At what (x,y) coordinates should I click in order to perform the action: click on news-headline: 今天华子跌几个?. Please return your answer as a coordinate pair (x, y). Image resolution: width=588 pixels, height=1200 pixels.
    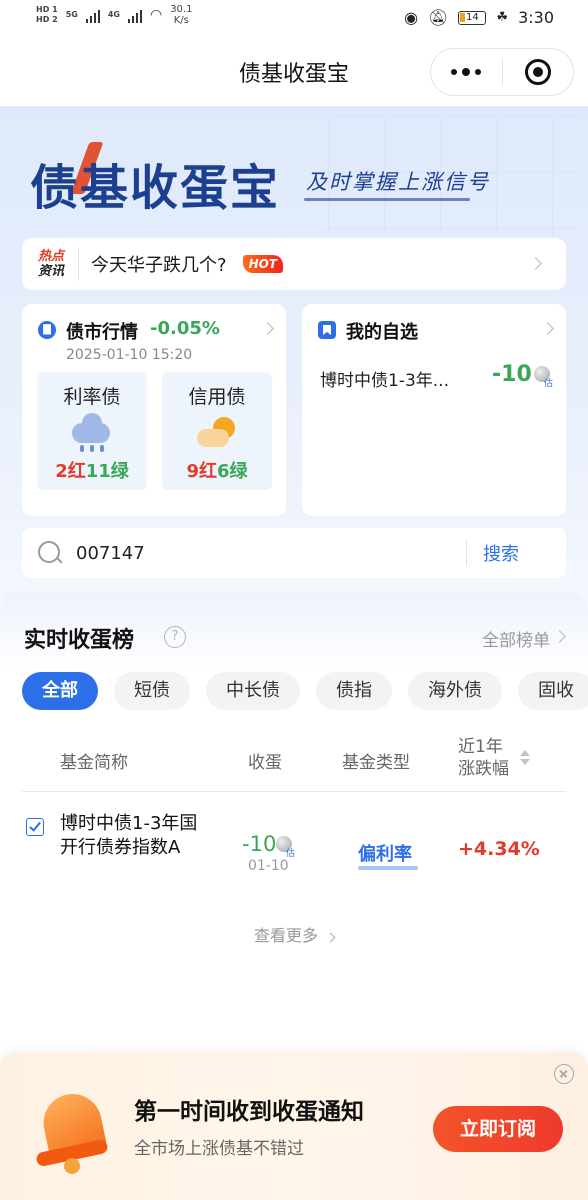
    Looking at the image, I should click on (159, 265).